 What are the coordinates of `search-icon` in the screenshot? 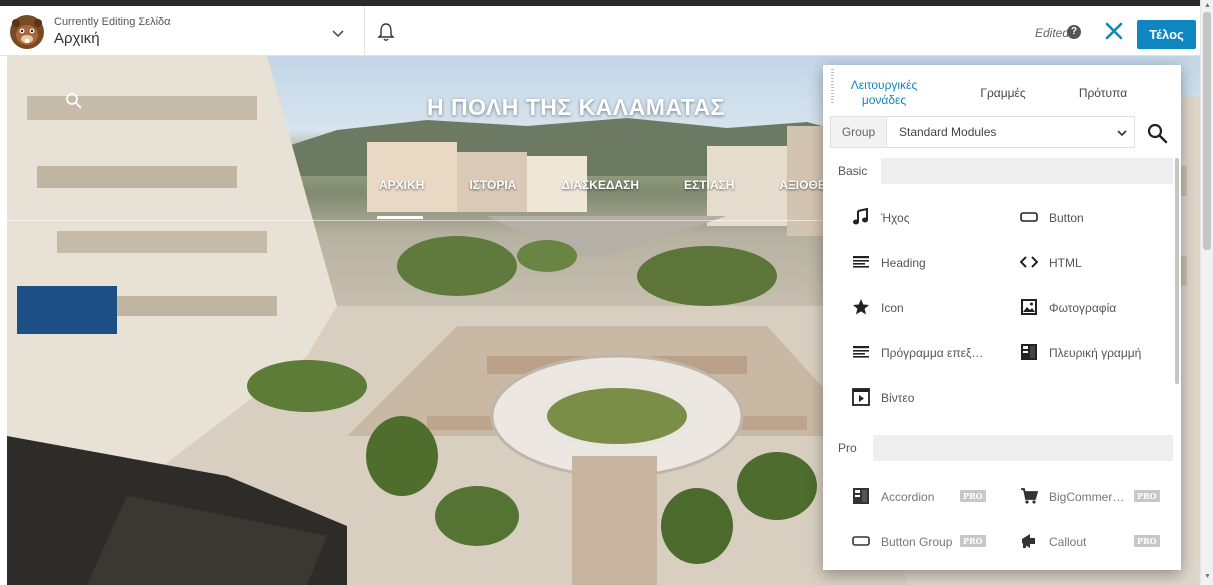 It's located at (1157, 133).